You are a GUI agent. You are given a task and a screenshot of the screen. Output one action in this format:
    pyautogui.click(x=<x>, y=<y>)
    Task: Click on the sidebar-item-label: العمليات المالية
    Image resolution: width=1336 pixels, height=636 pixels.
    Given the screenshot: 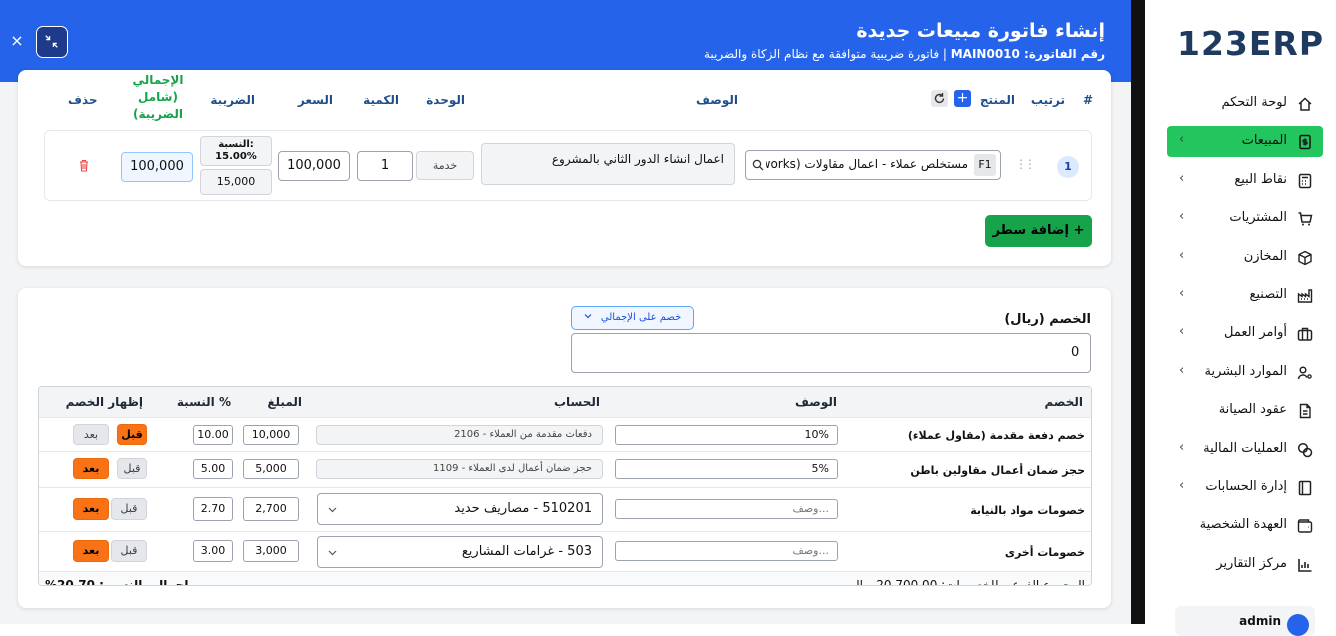 What is the action you would take?
    pyautogui.click(x=1245, y=448)
    